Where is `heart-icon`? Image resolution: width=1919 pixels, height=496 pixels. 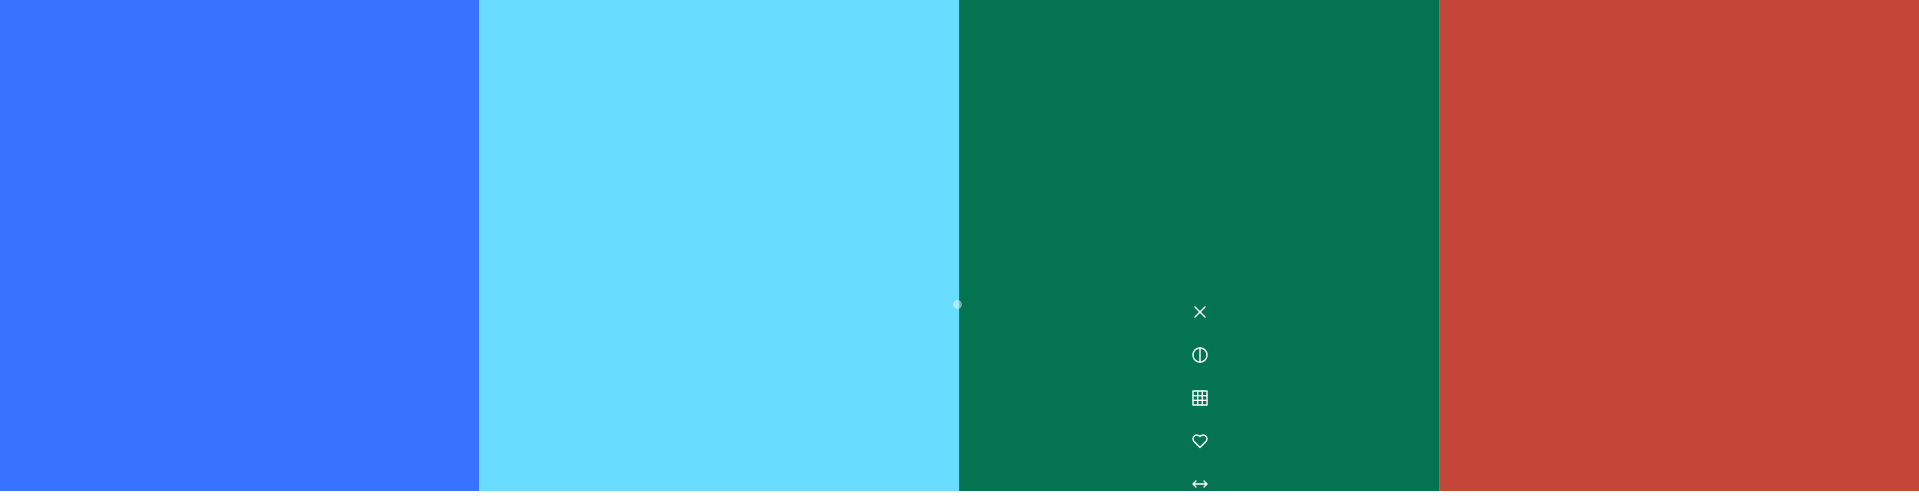 heart-icon is located at coordinates (1200, 441).